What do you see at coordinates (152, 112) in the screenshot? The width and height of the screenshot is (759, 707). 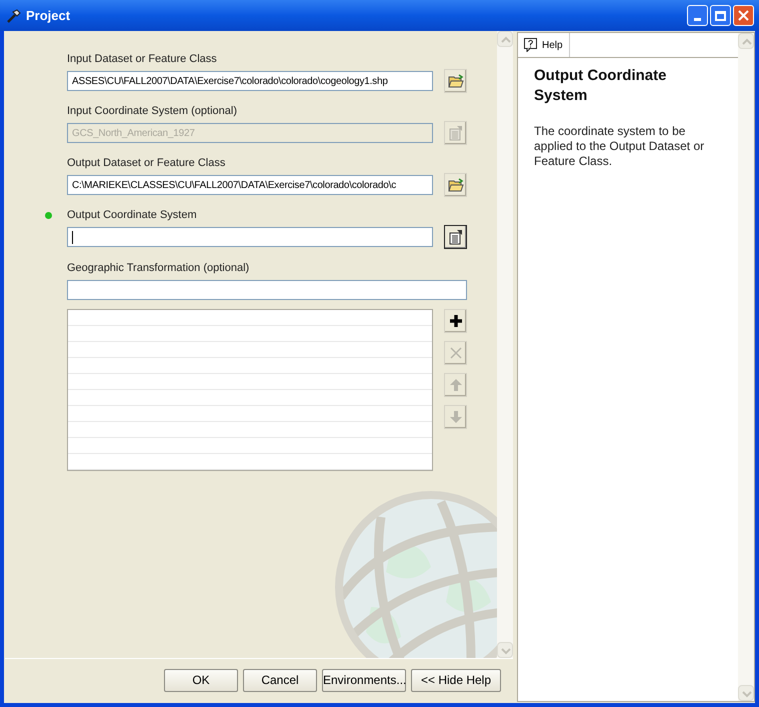 I see `field-label: Input Coordinate System (optional)` at bounding box center [152, 112].